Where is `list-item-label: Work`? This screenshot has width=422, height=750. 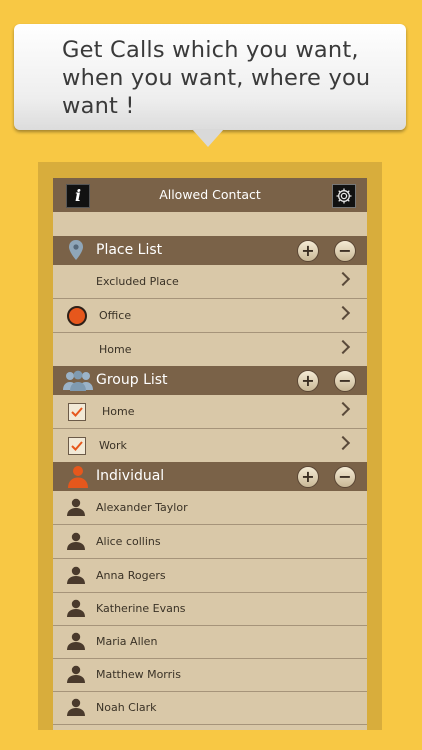
list-item-label: Work is located at coordinates (113, 445).